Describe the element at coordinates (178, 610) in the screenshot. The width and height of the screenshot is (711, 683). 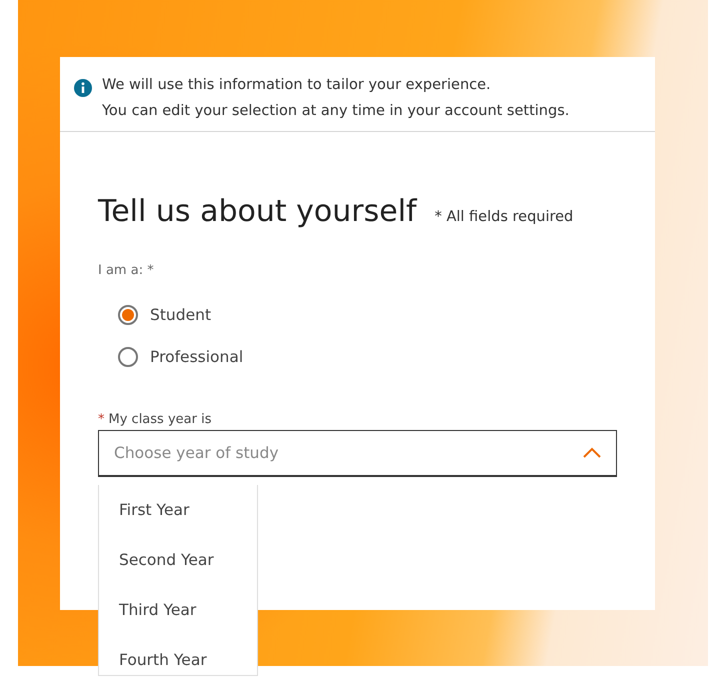
I see `dropdown-option: Third Year` at that location.